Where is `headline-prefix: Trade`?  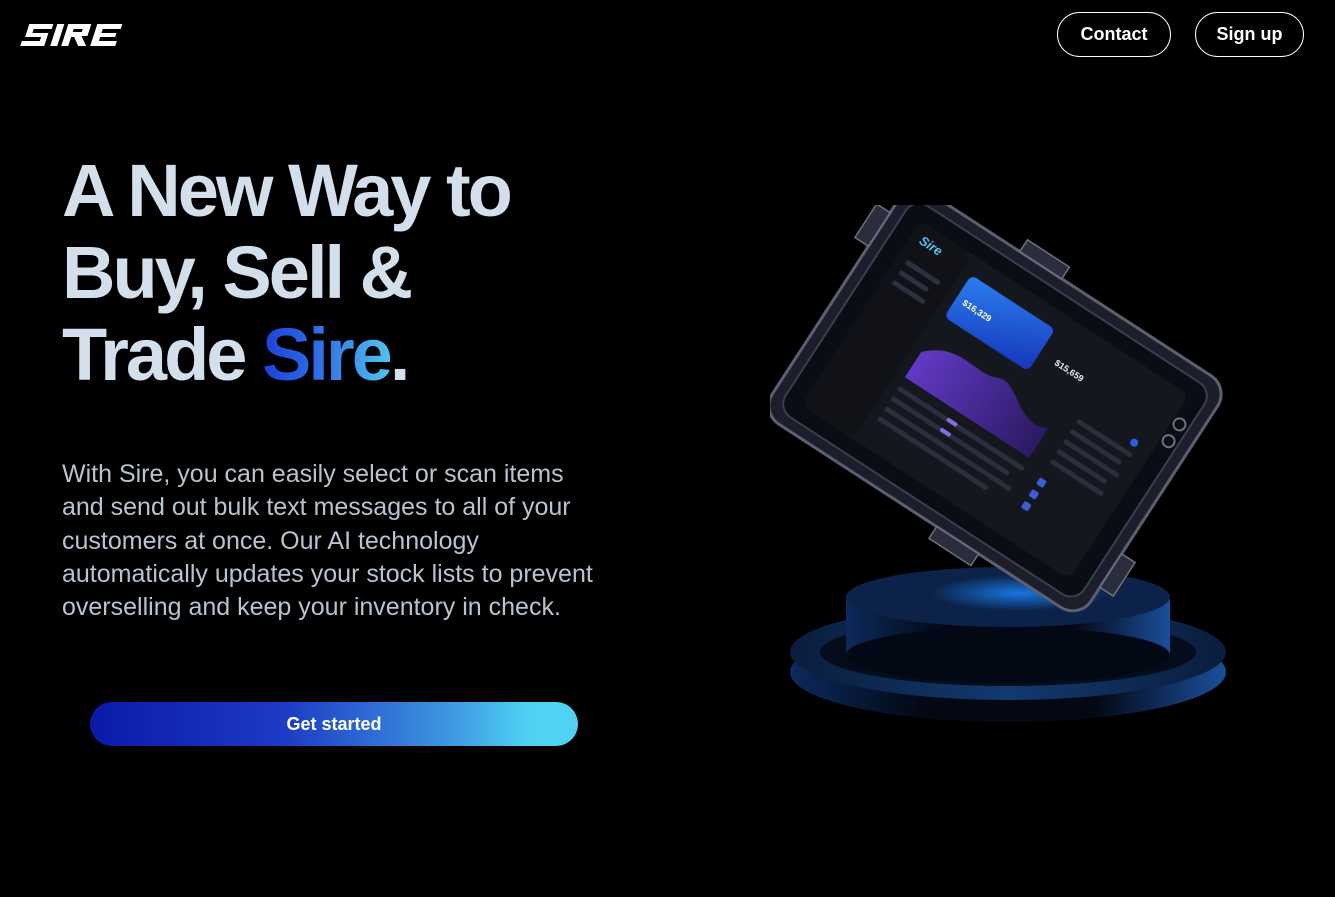
headline-prefix: Trade is located at coordinates (162, 354).